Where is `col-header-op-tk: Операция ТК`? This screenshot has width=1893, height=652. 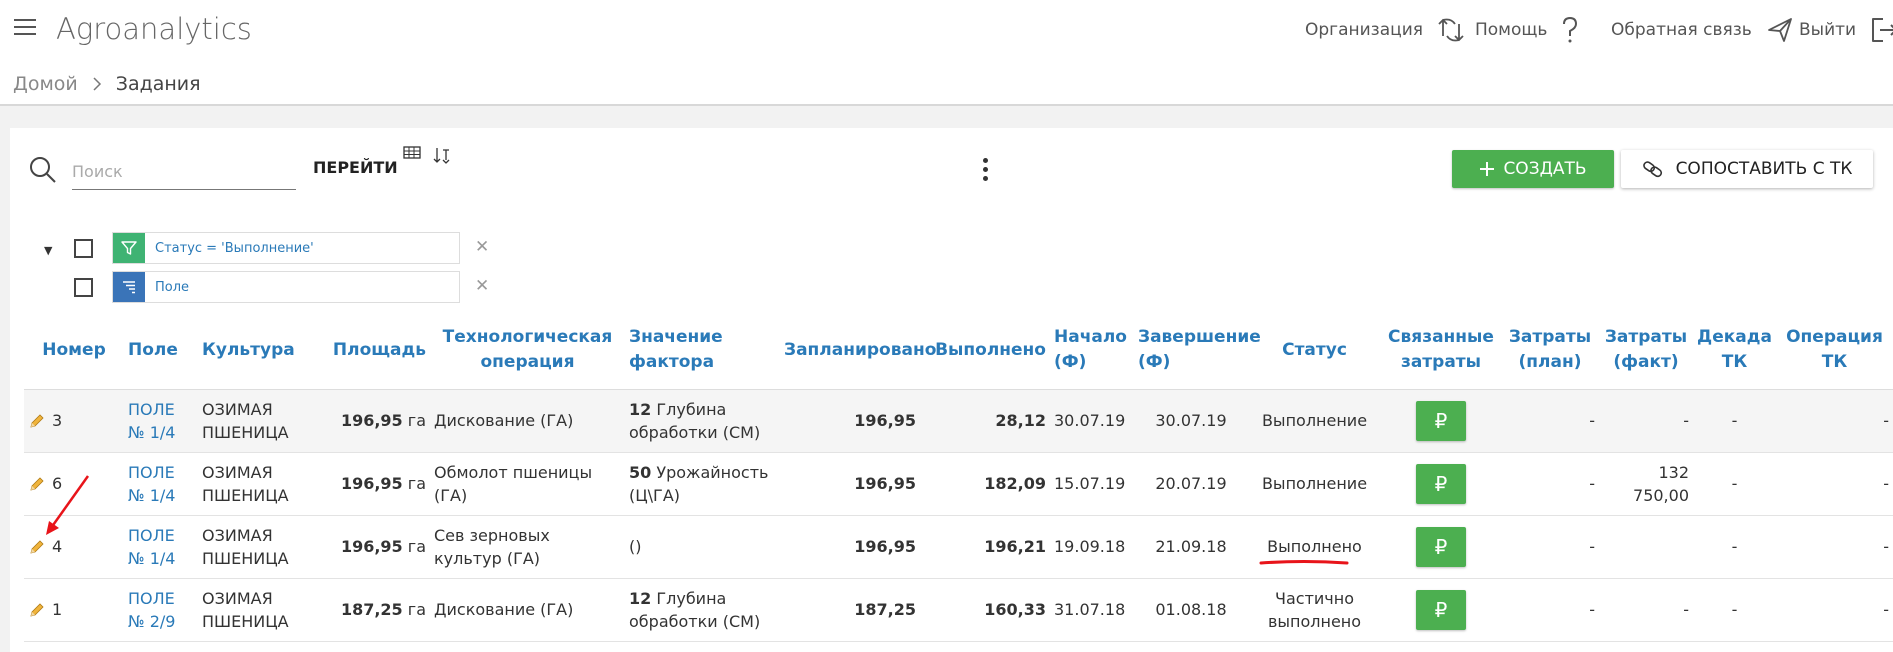
col-header-op-tk: Операция ТК is located at coordinates (1834, 350).